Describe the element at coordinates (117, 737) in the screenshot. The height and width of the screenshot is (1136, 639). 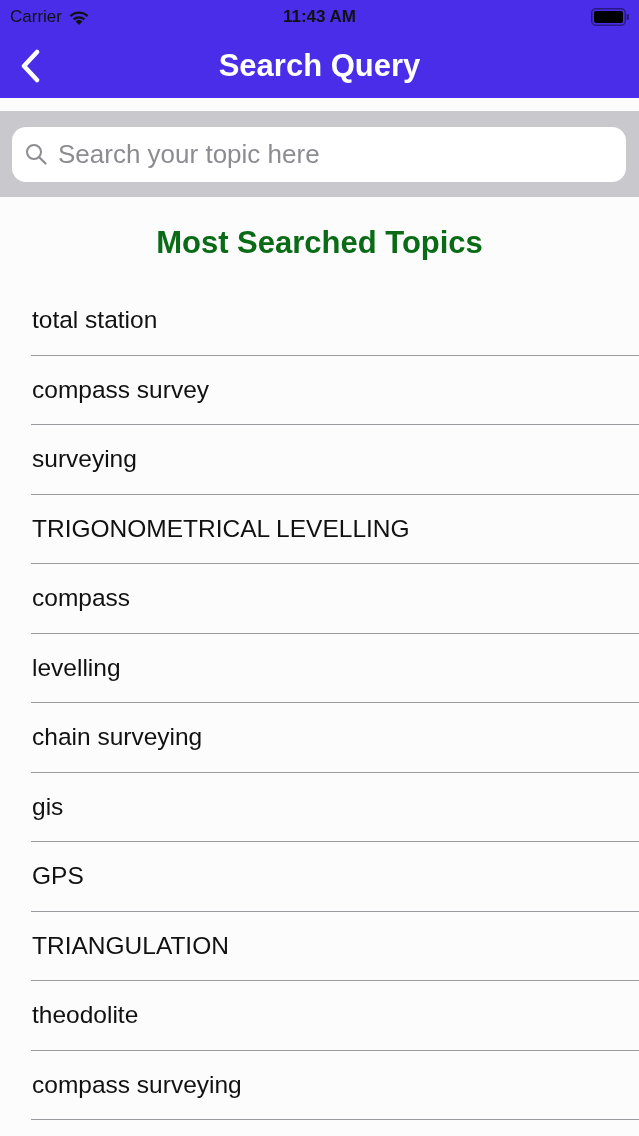
I see `topic-item: chain surveying` at that location.